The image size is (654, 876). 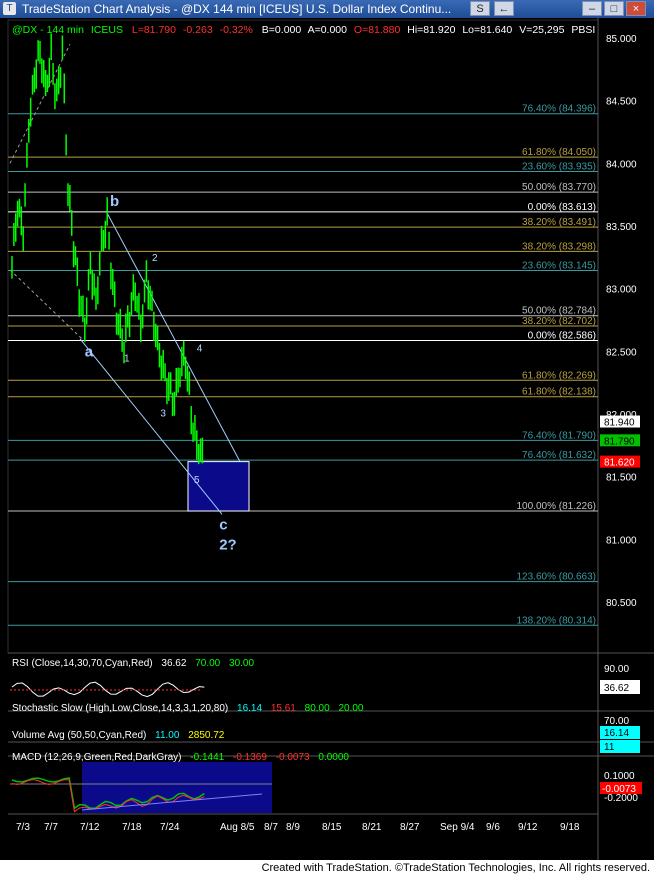 I want to click on price-axis-tick: 81.500, so click(x=621, y=478).